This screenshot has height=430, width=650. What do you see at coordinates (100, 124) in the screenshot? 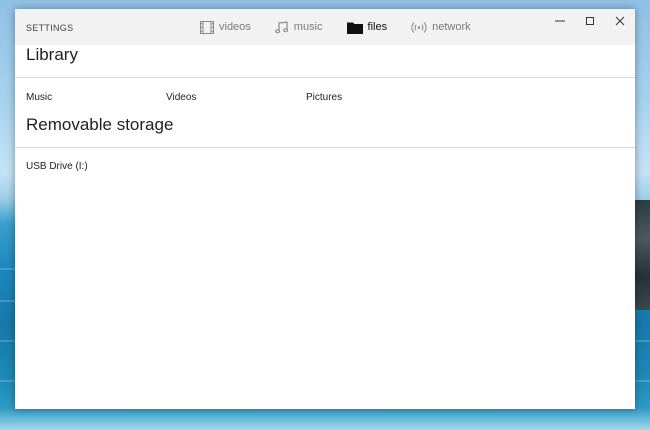
I see `removable-storage-heading: Removable storage` at bounding box center [100, 124].